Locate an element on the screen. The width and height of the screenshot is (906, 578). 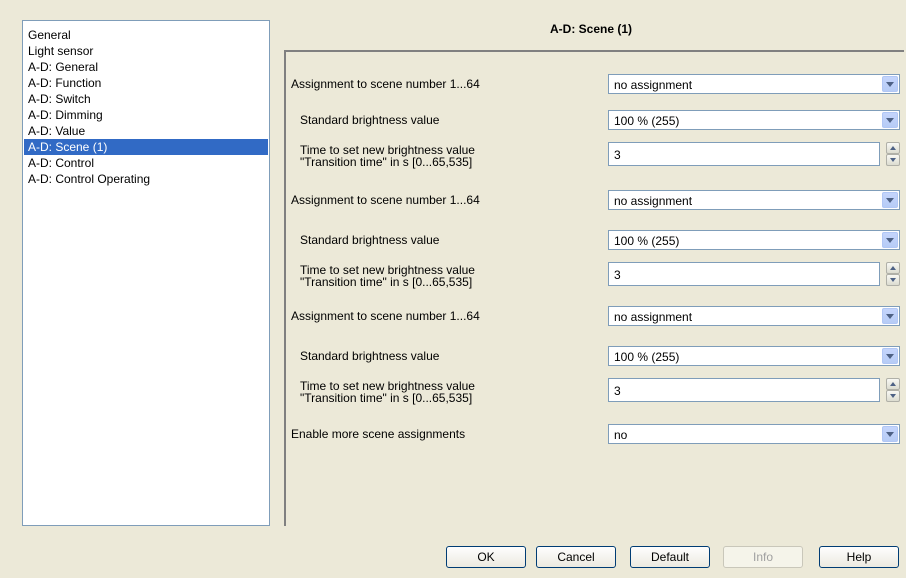
help-button: Help is located at coordinates (859, 557).